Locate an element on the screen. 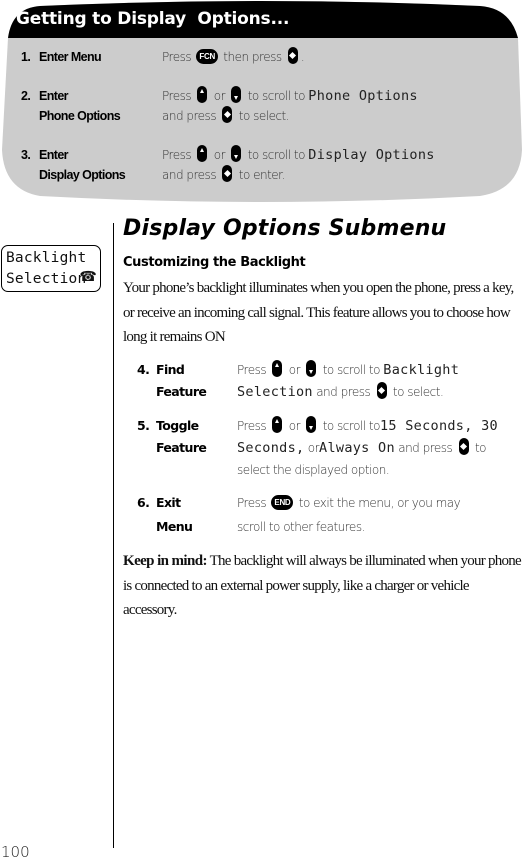 This screenshot has width=525, height=861. step-label-line: Enter Menu is located at coordinates (70, 57).